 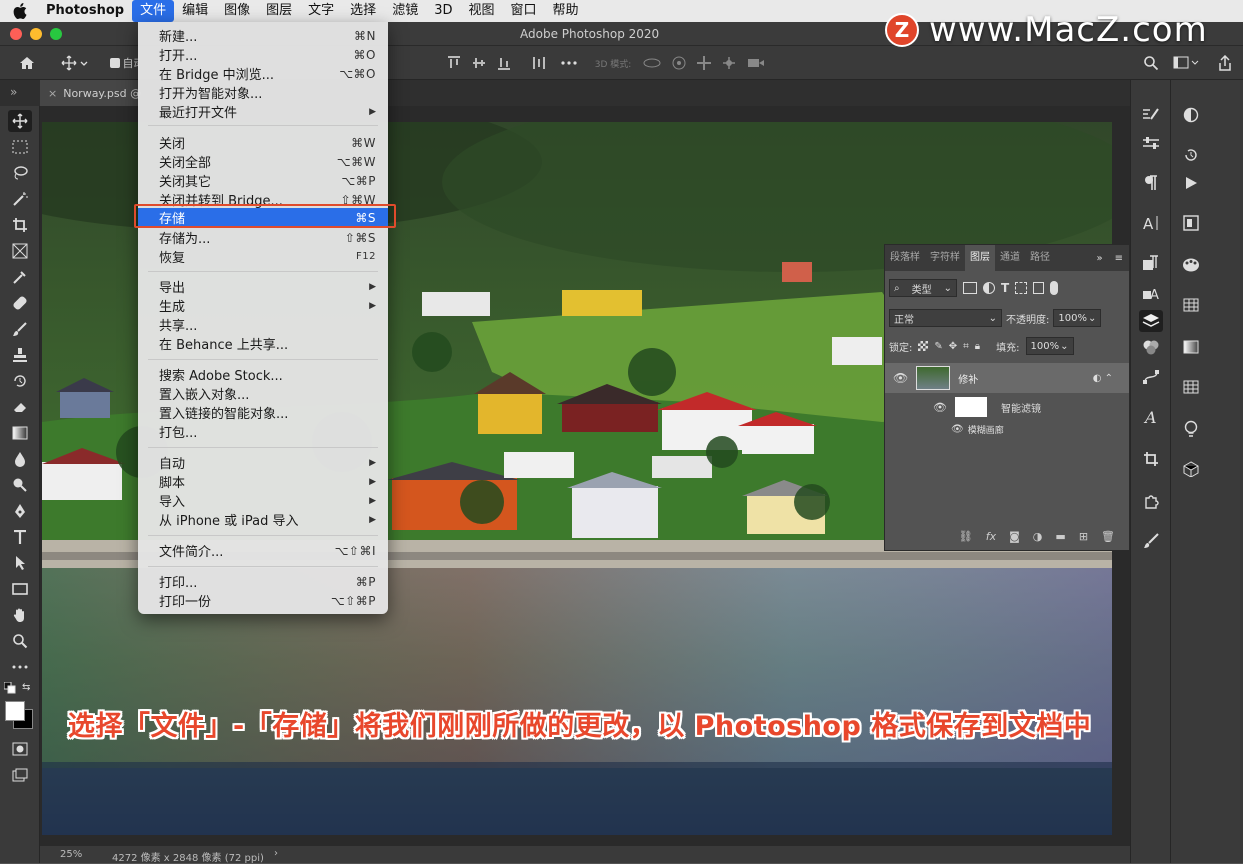 What do you see at coordinates (1151, 377) in the screenshot?
I see `paths-icon` at bounding box center [1151, 377].